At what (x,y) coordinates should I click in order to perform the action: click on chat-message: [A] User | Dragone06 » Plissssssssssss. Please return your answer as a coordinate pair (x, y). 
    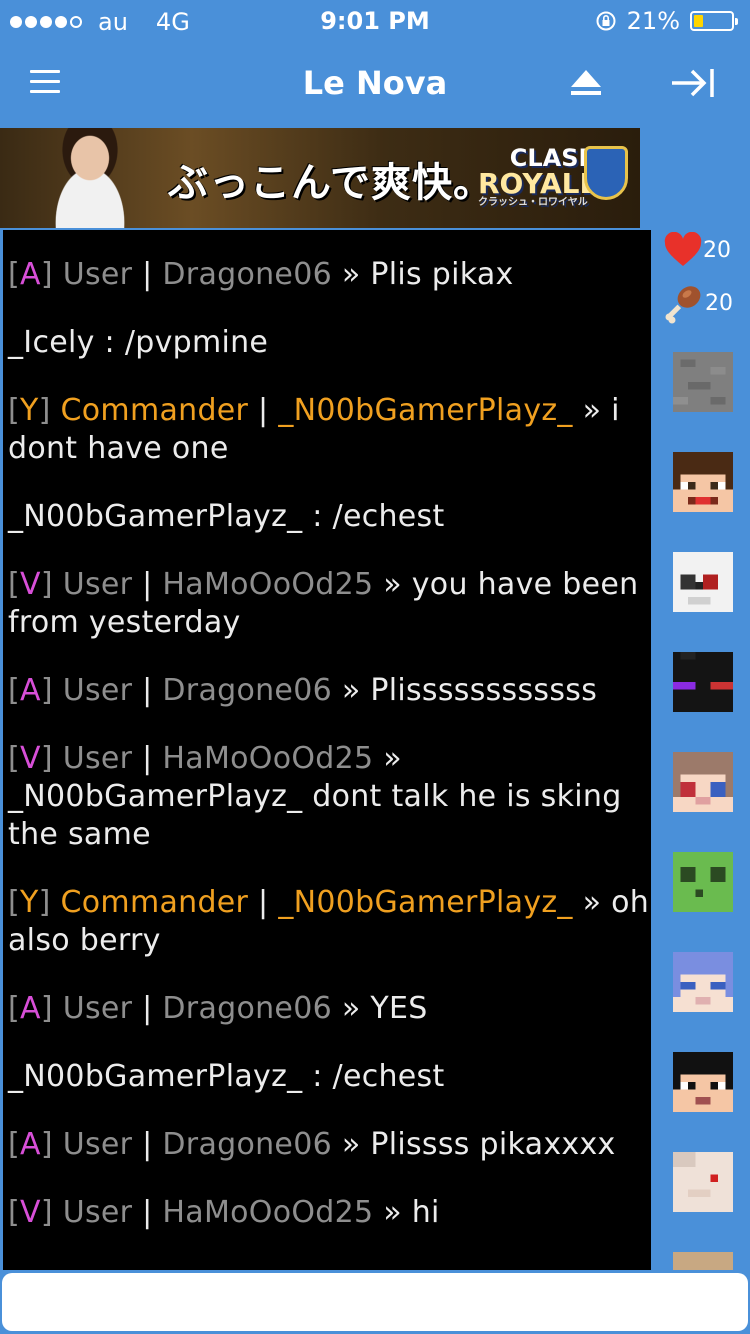
    Looking at the image, I should click on (329, 691).